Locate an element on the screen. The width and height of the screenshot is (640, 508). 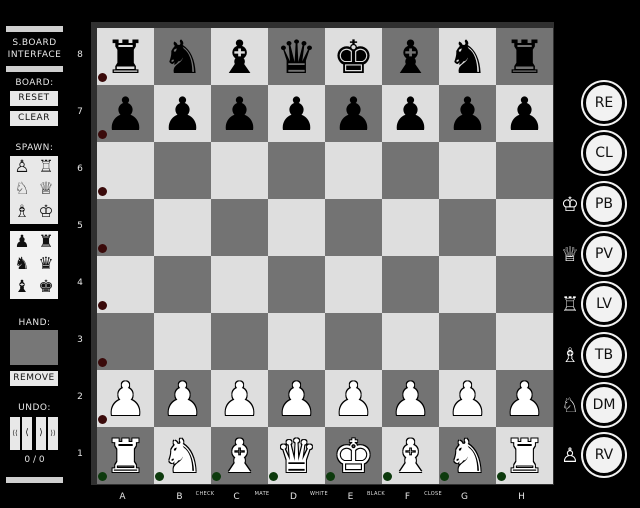
circle-button-cl: CL is located at coordinates (604, 153).